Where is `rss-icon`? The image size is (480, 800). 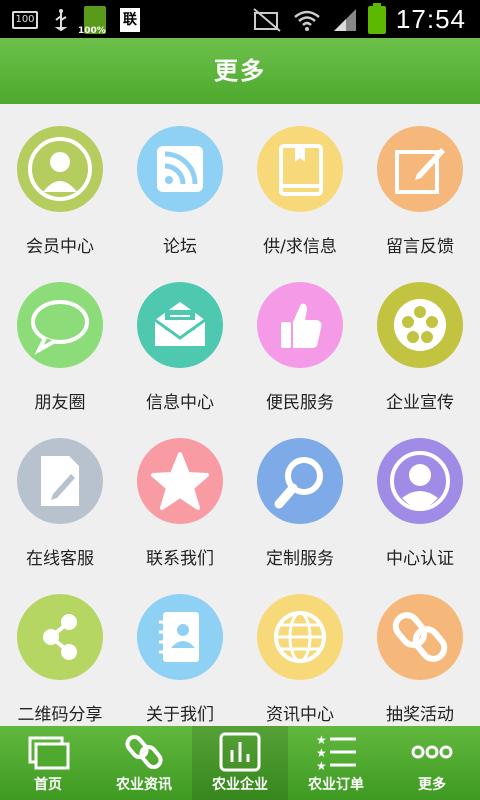
rss-icon is located at coordinates (180, 169).